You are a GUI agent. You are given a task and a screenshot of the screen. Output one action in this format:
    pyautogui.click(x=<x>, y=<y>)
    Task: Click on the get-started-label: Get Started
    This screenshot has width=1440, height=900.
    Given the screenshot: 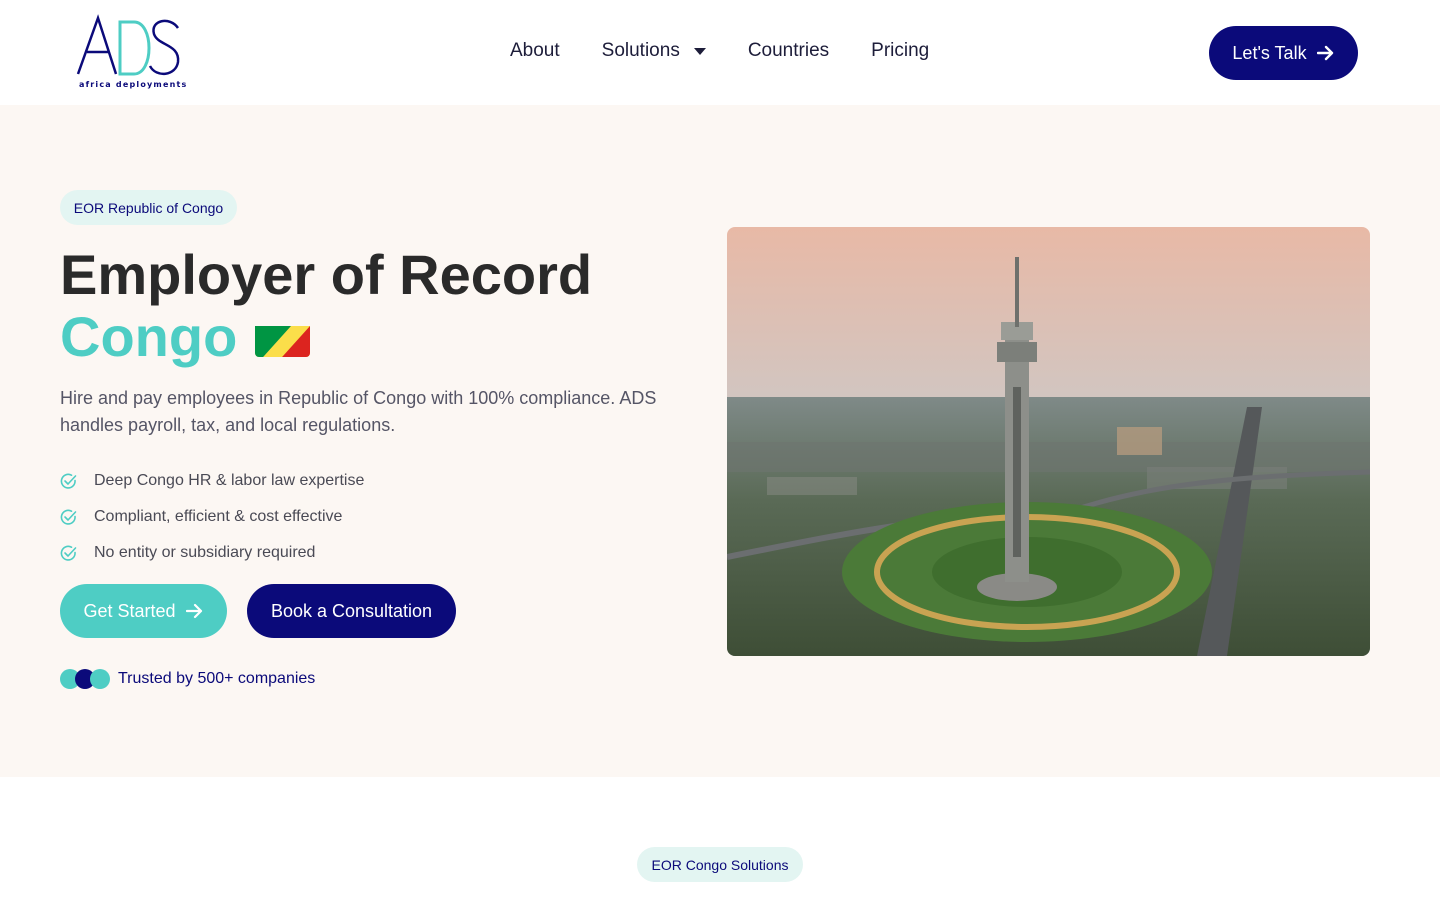 What is the action you would take?
    pyautogui.click(x=129, y=610)
    